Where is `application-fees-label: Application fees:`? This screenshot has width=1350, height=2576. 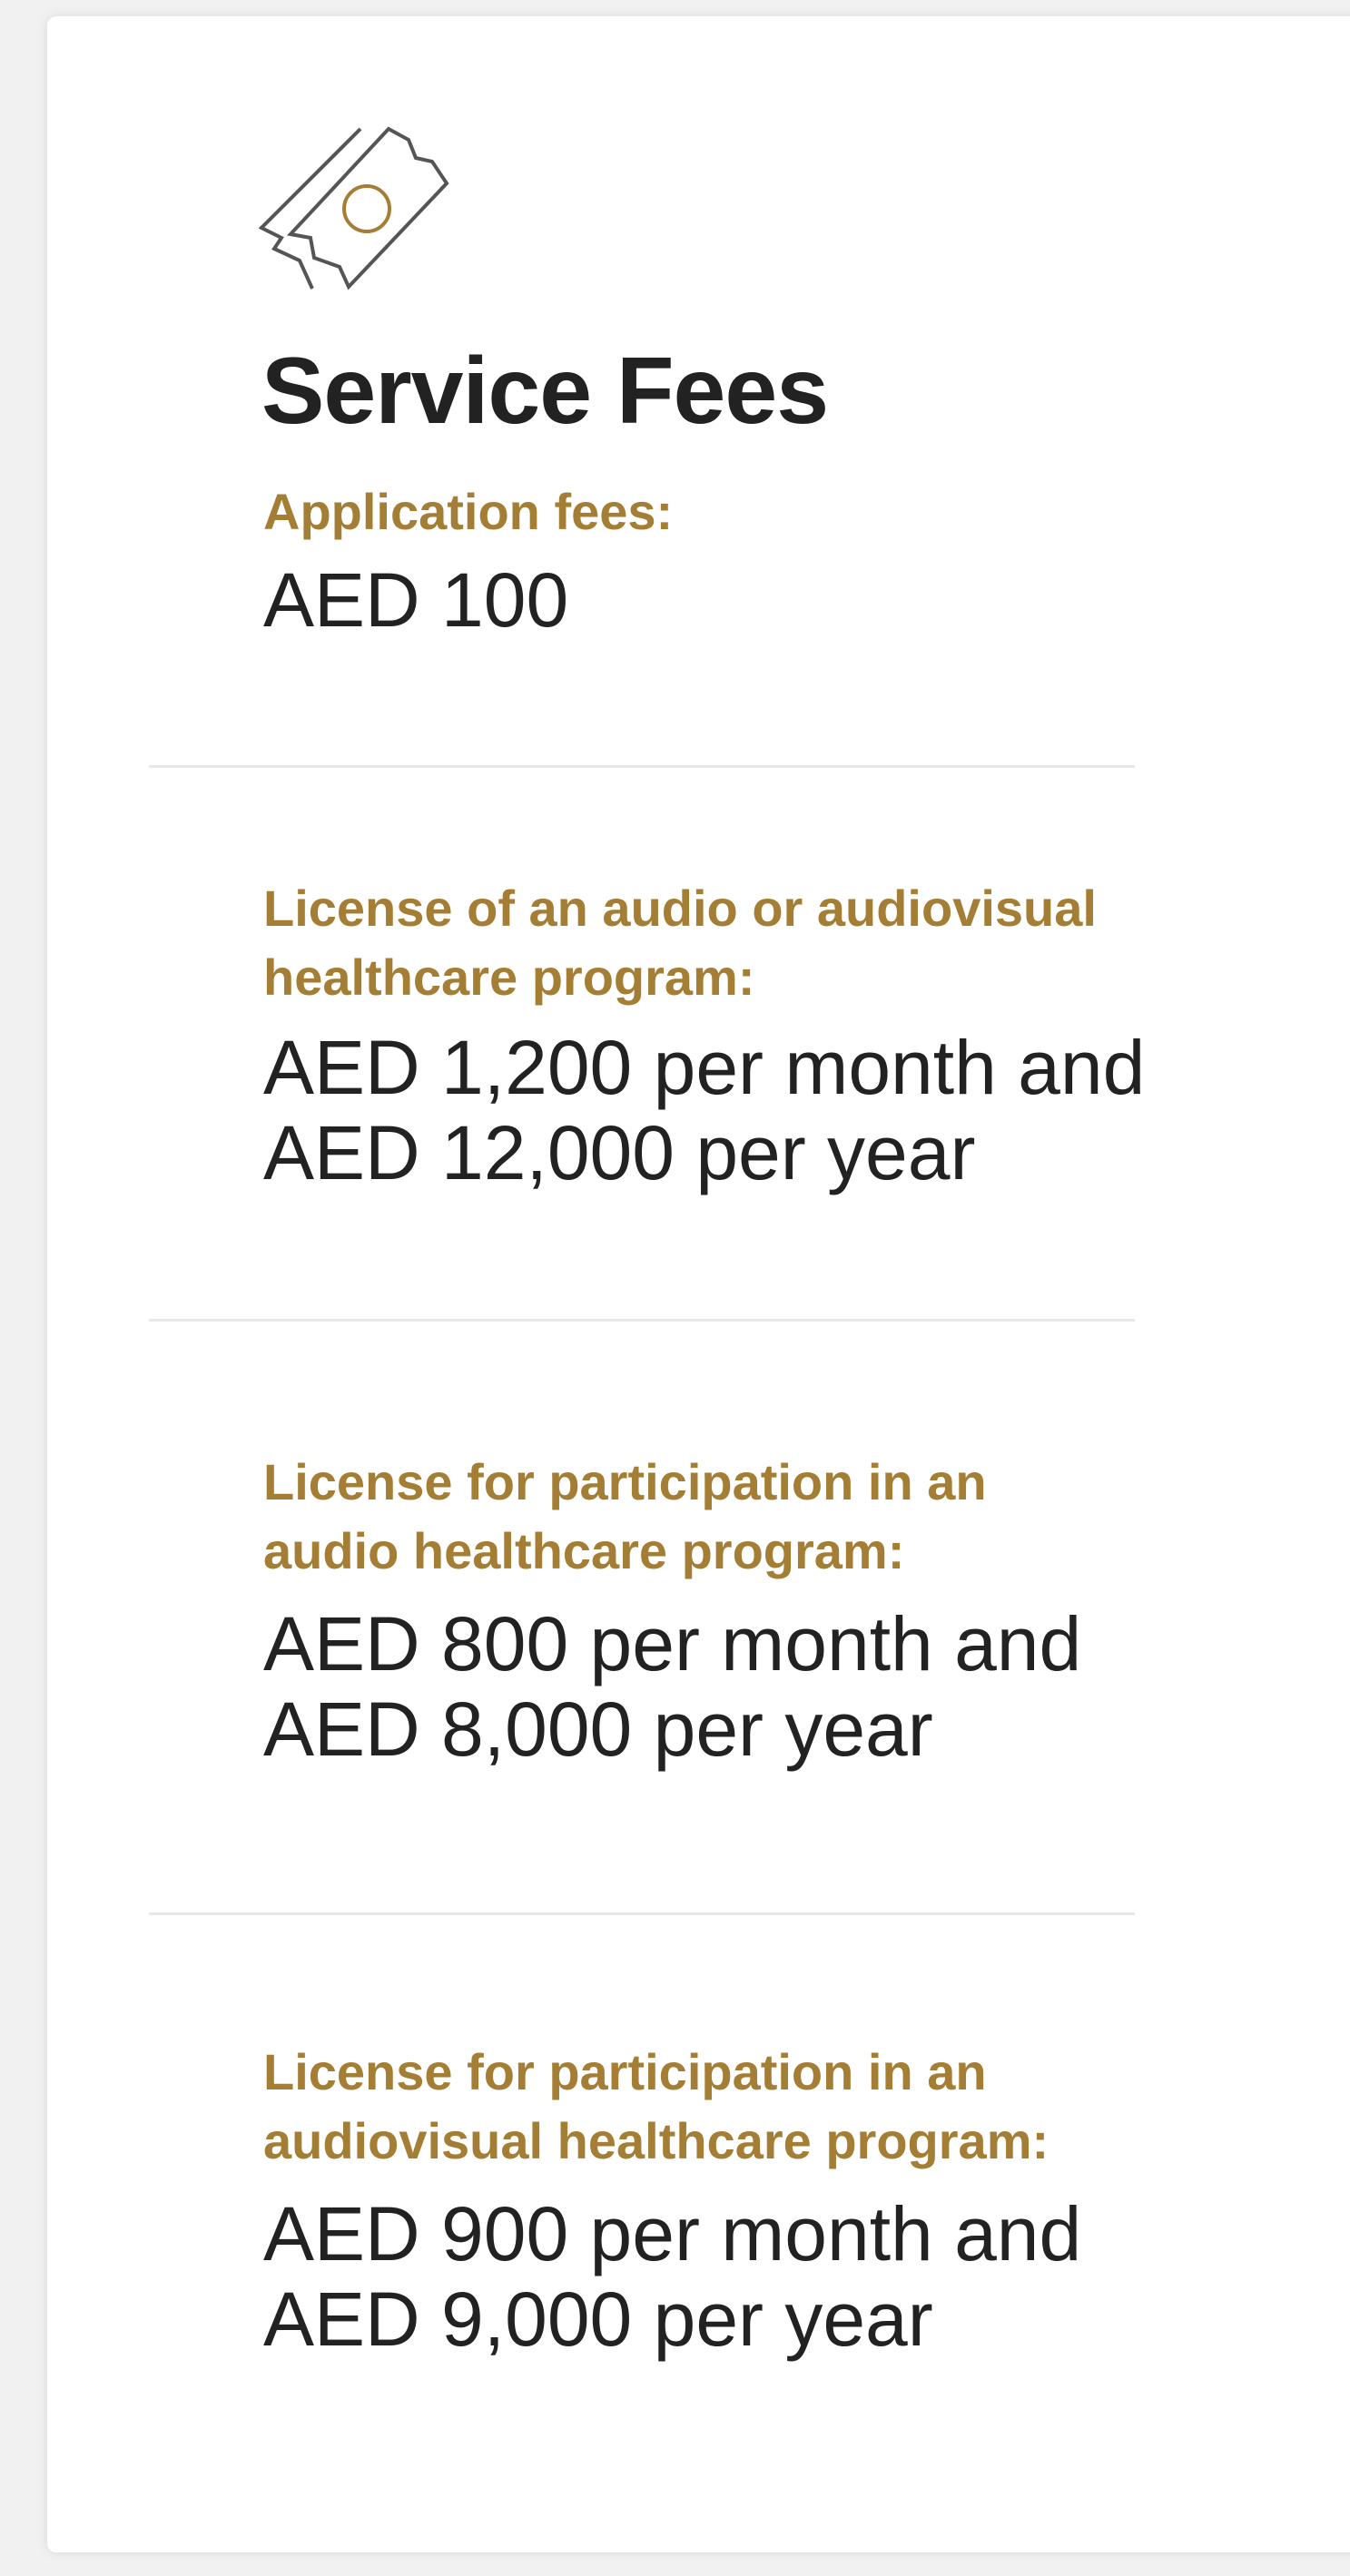
application-fees-label: Application fees: is located at coordinates (468, 511).